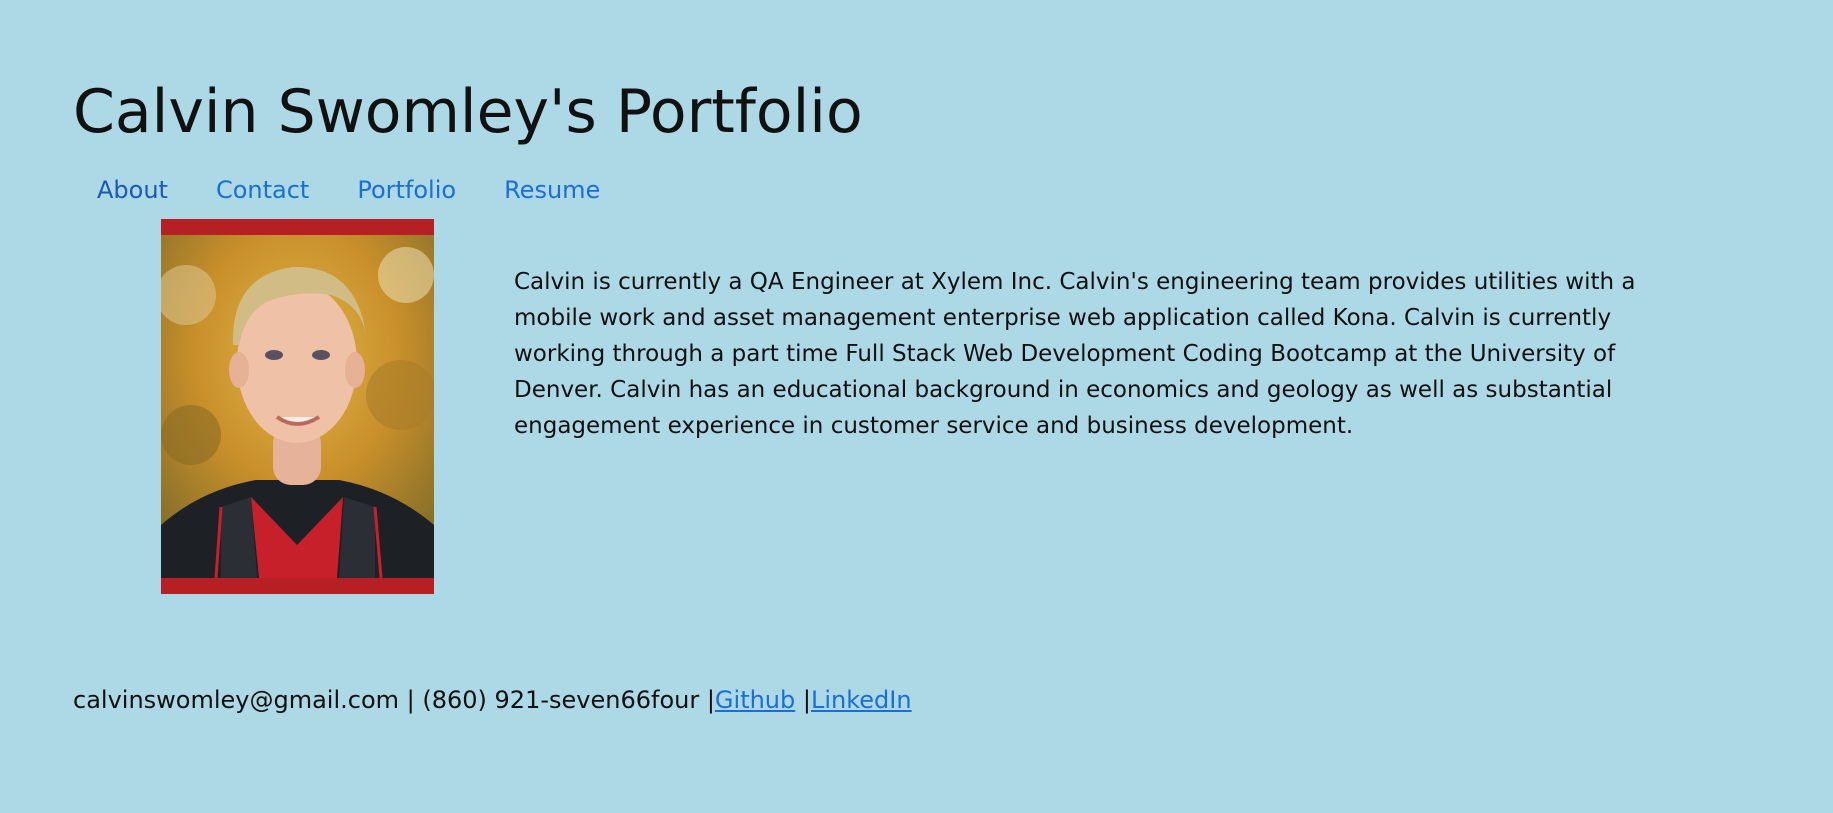  I want to click on nav-link-portfolio: Portfolio, so click(406, 190).